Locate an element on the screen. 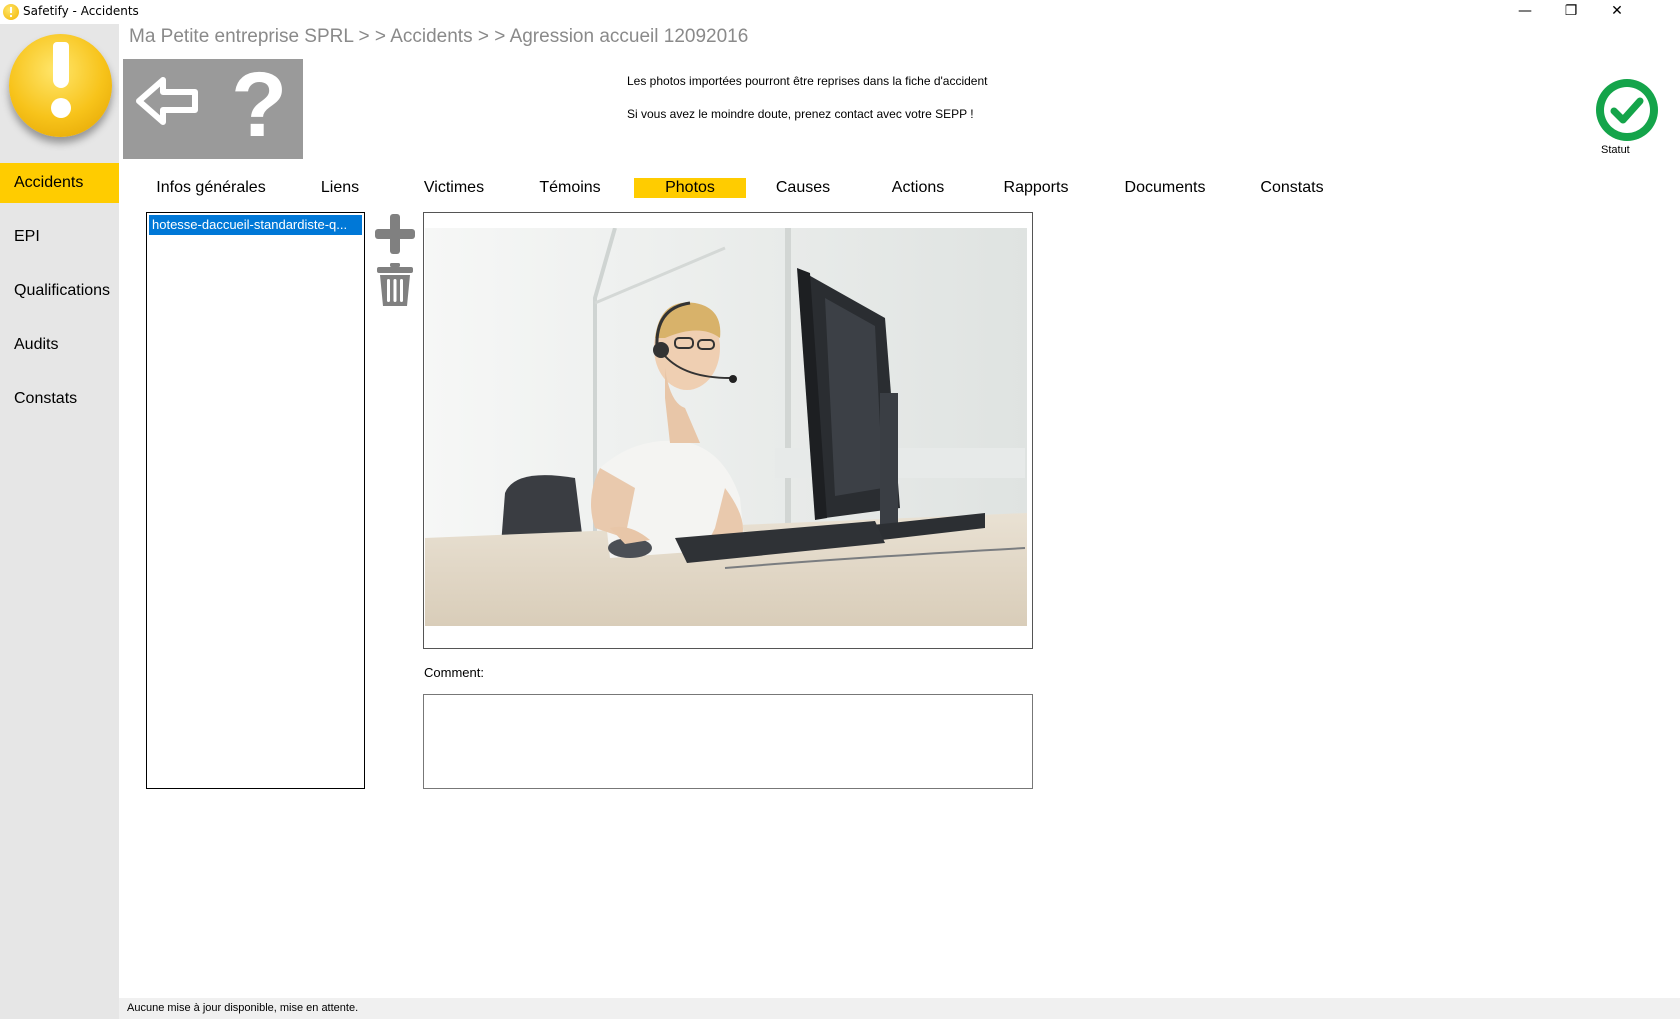 This screenshot has height=1019, width=1680. tab-liens: Liens is located at coordinates (340, 188).